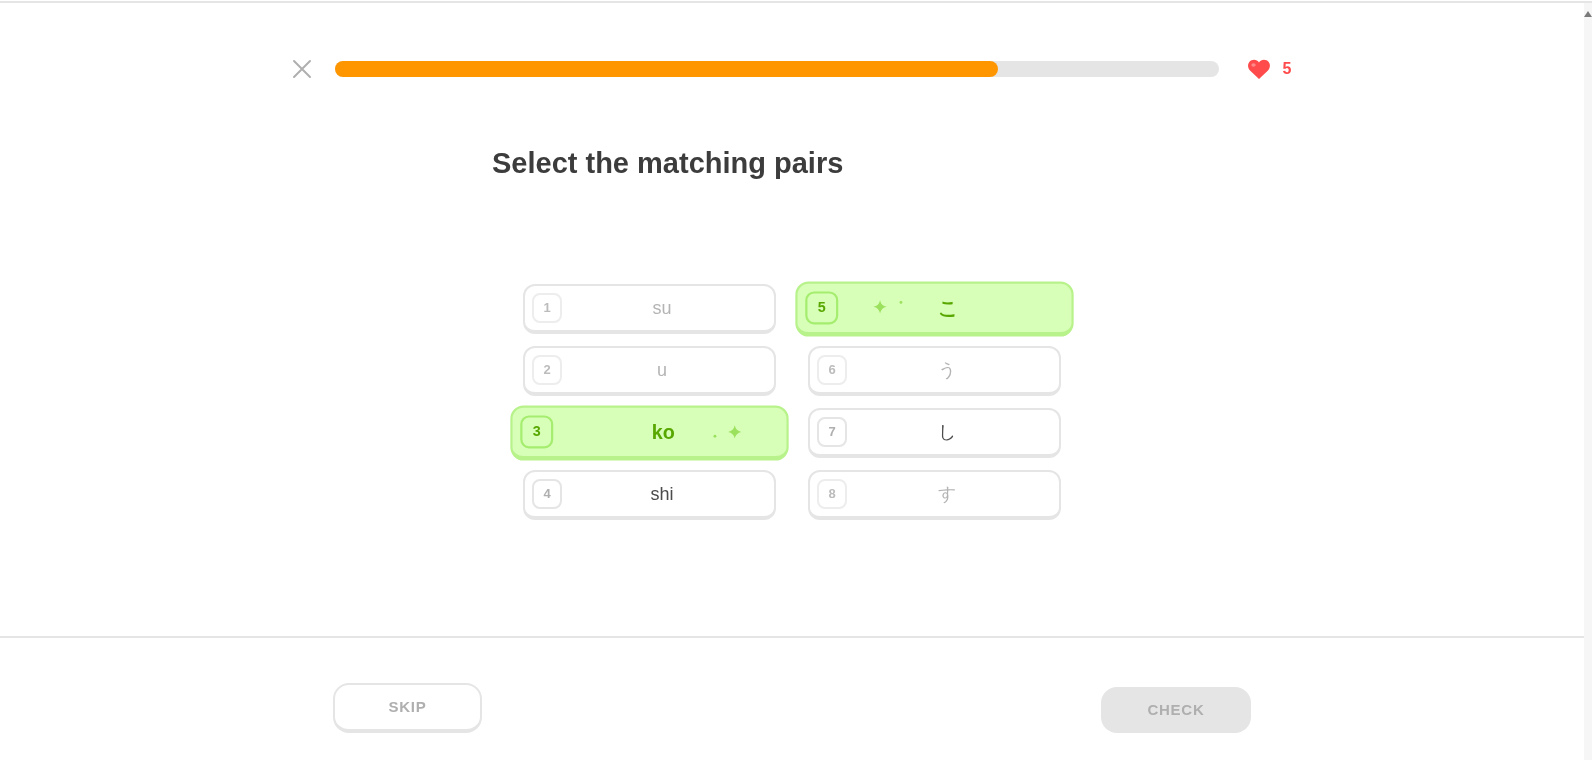  What do you see at coordinates (537, 432) in the screenshot?
I see `key-hint: 3` at bounding box center [537, 432].